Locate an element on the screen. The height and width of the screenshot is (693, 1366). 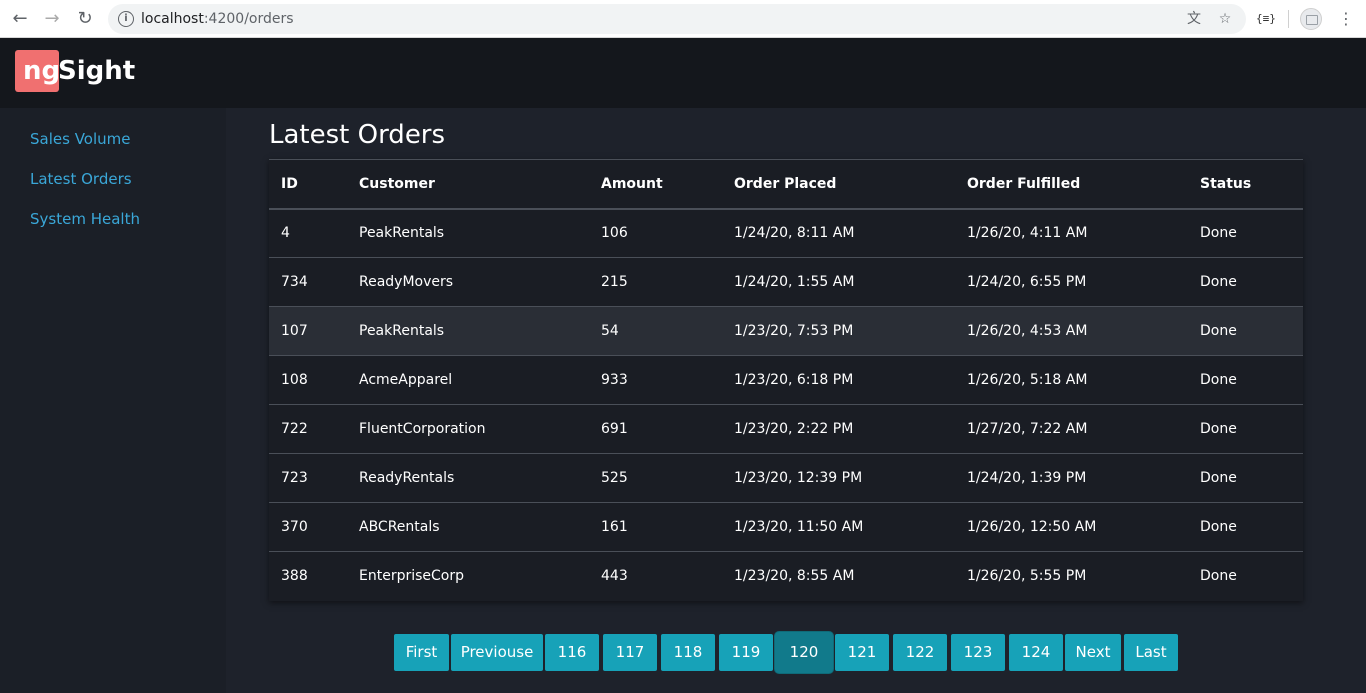
cell-customer: ReadyMovers is located at coordinates (468, 282).